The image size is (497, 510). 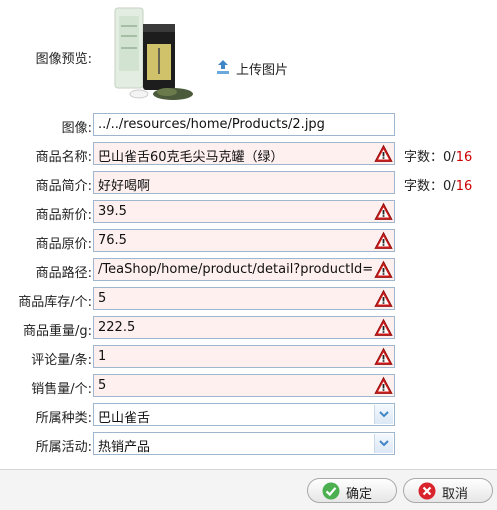 What do you see at coordinates (244, 269) in the screenshot?
I see `product-path-input: /TeaShop/home/product/detail?productId=` at bounding box center [244, 269].